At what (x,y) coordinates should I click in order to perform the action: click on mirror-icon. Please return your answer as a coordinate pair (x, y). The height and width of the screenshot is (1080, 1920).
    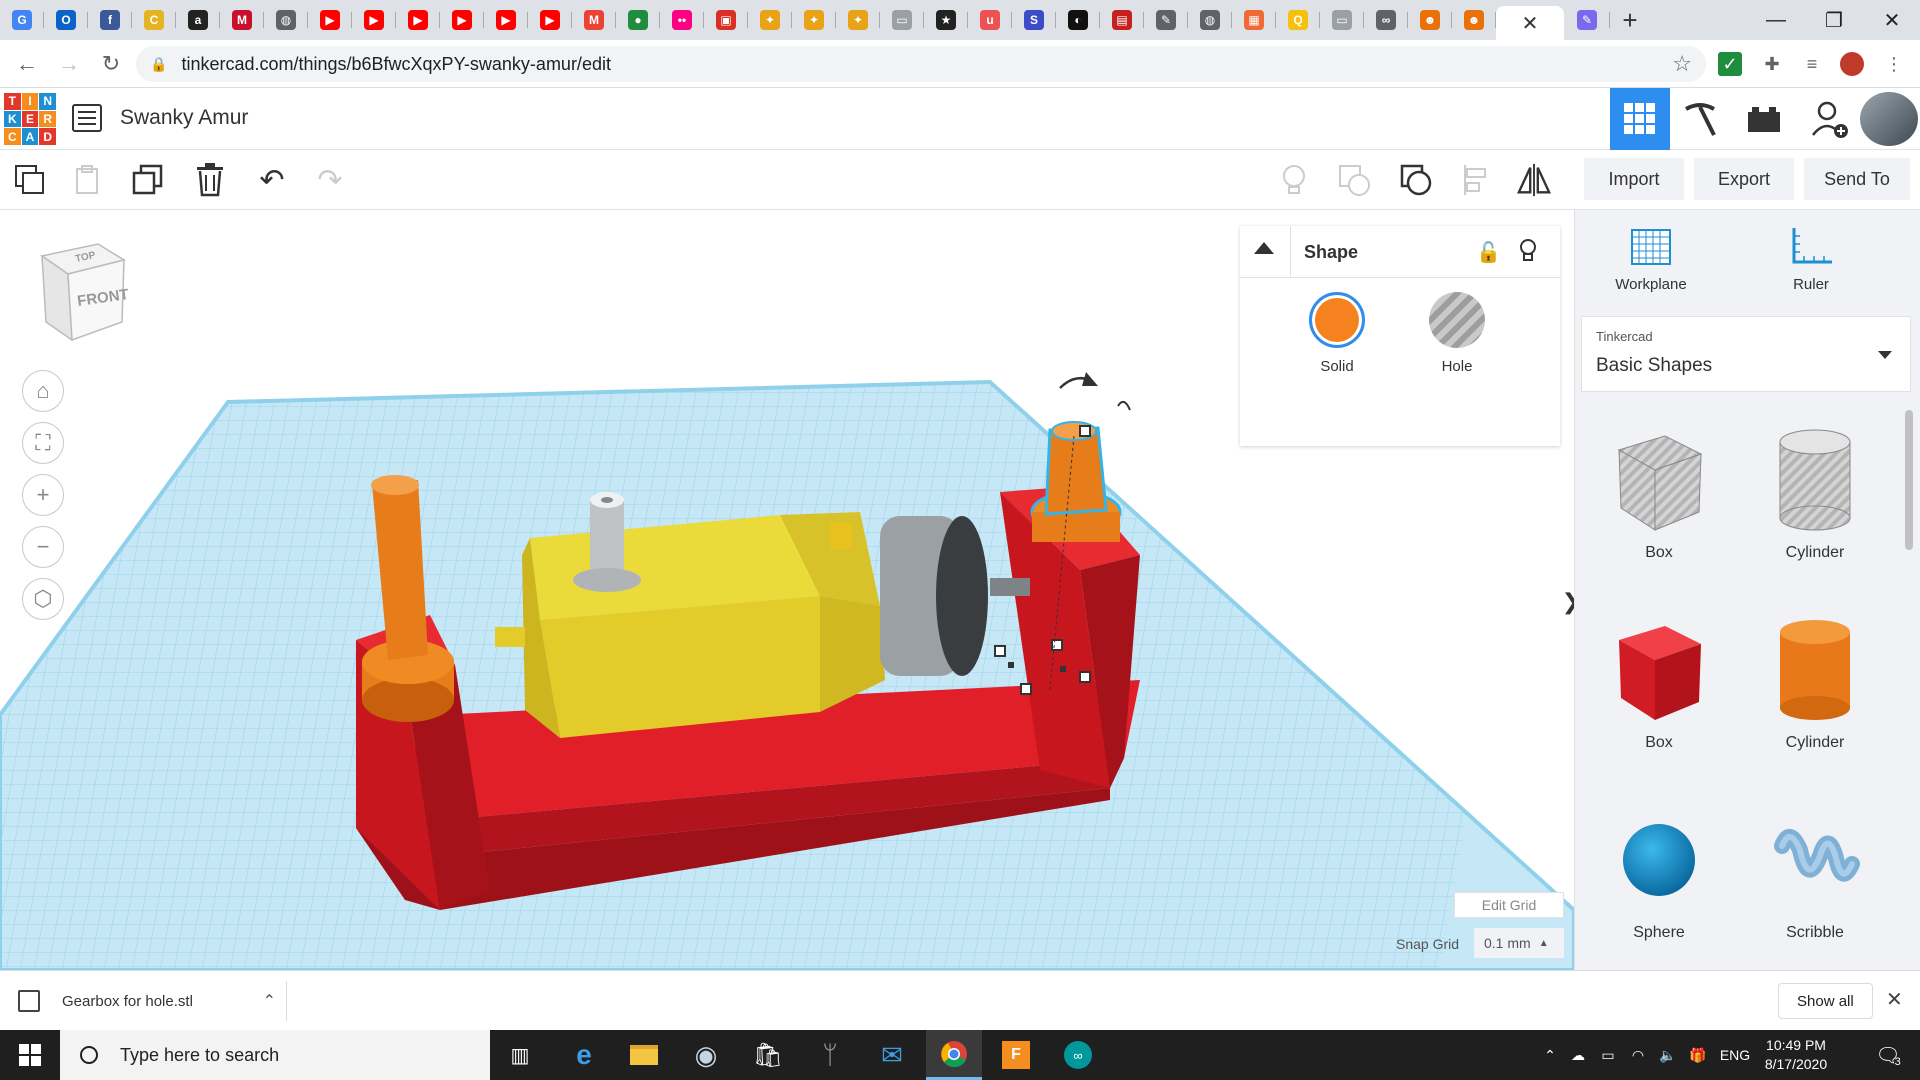
    Looking at the image, I should click on (1534, 180).